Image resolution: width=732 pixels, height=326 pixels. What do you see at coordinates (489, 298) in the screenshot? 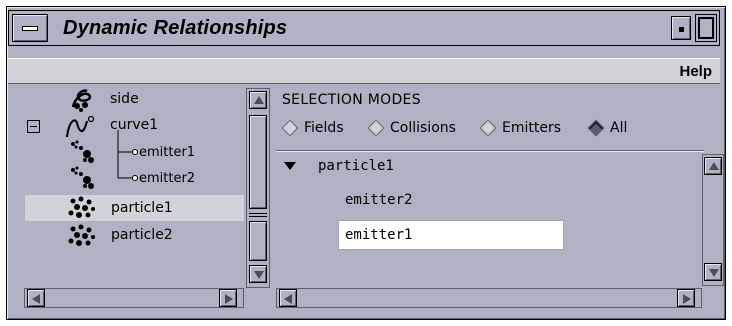
I see `list-horizontal-scrollbar` at bounding box center [489, 298].